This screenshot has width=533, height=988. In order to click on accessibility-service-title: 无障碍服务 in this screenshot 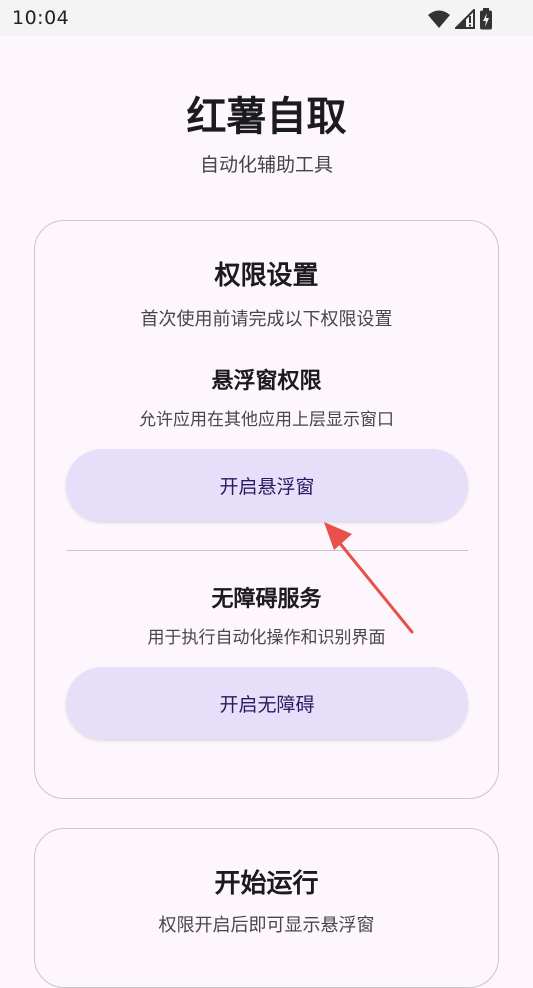, I will do `click(266, 599)`.